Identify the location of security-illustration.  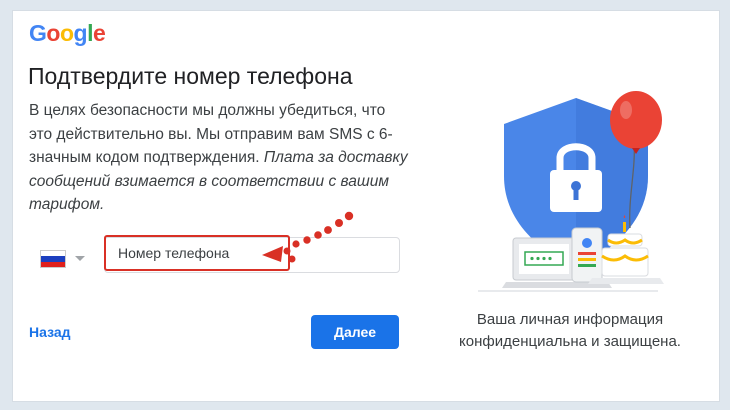
(571, 191).